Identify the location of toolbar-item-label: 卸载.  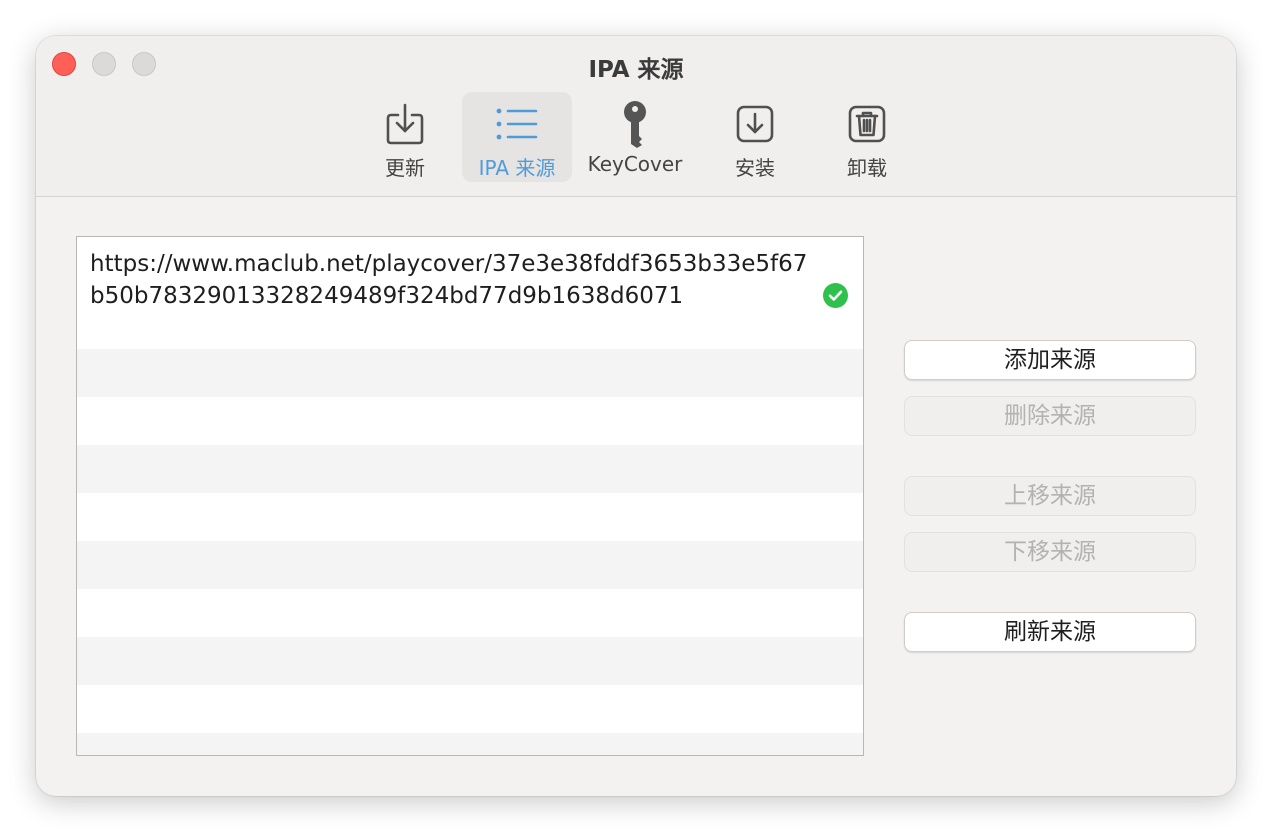
(867, 168).